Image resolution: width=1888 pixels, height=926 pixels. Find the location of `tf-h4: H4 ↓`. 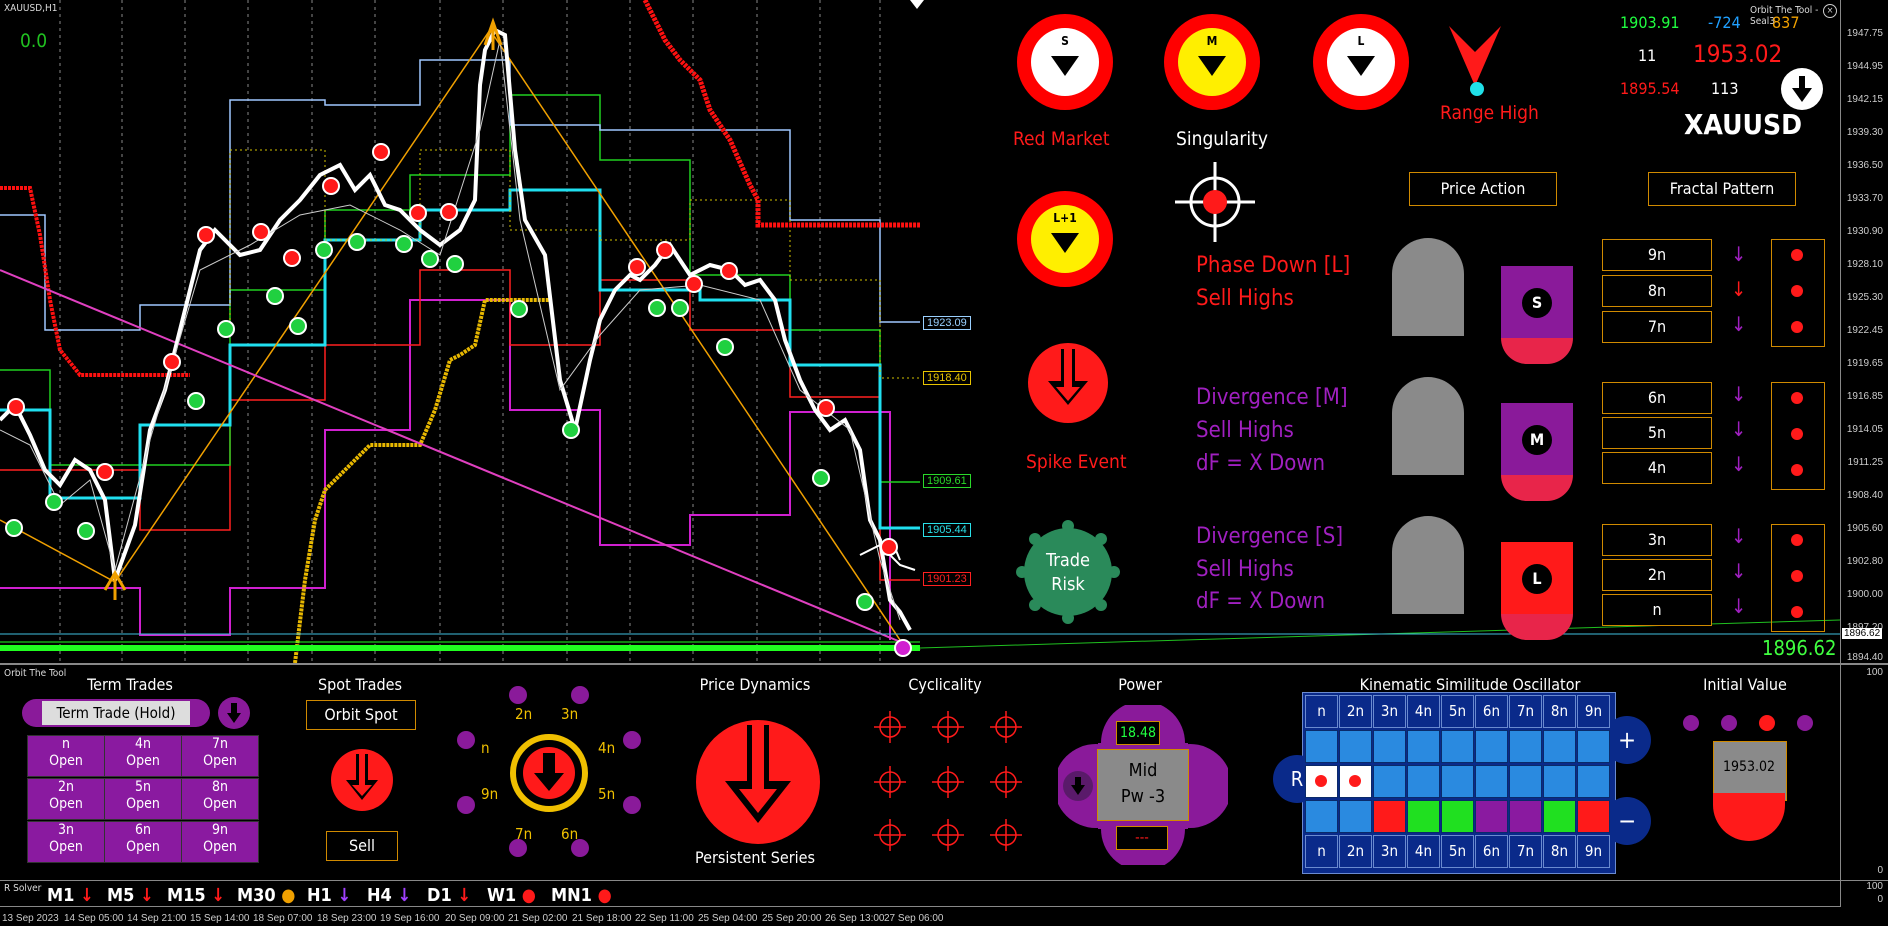

tf-h4: H4 ↓ is located at coordinates (389, 895).